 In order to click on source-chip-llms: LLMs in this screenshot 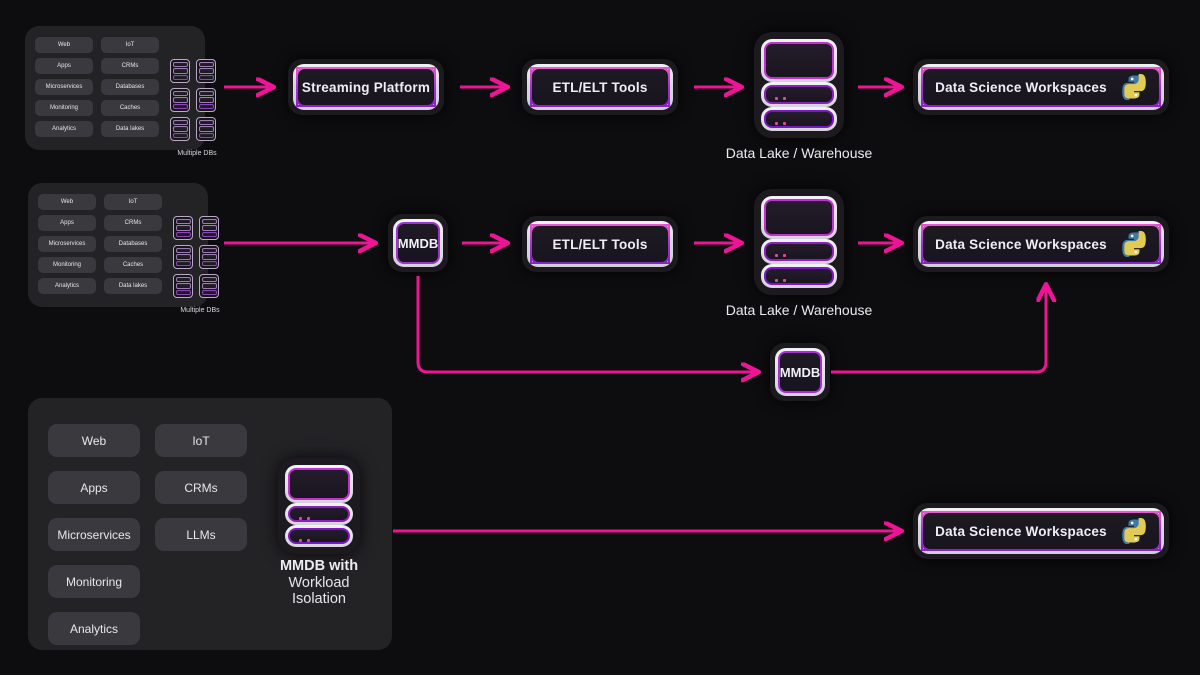, I will do `click(201, 534)`.